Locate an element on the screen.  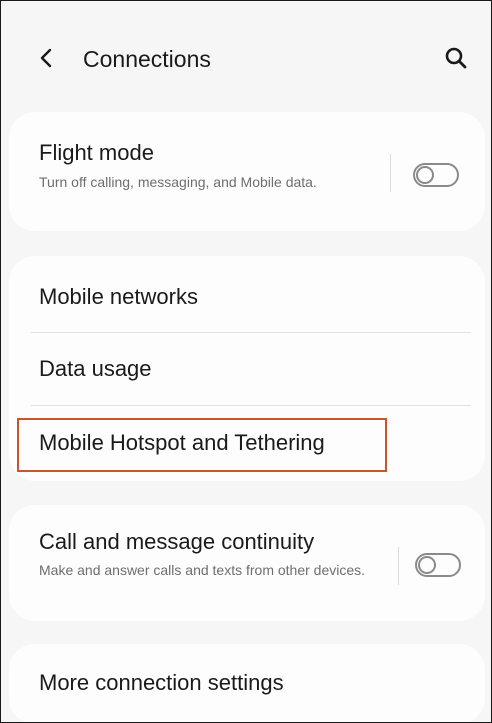
search-icon is located at coordinates (456, 58).